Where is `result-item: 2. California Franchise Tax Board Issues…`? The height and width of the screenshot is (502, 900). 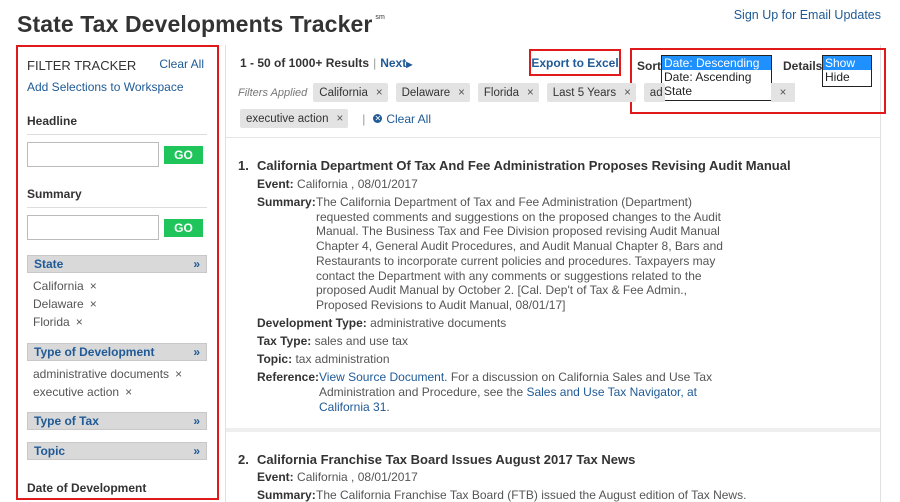 result-item: 2. California Franchise Tax Board Issues… is located at coordinates (492, 477).